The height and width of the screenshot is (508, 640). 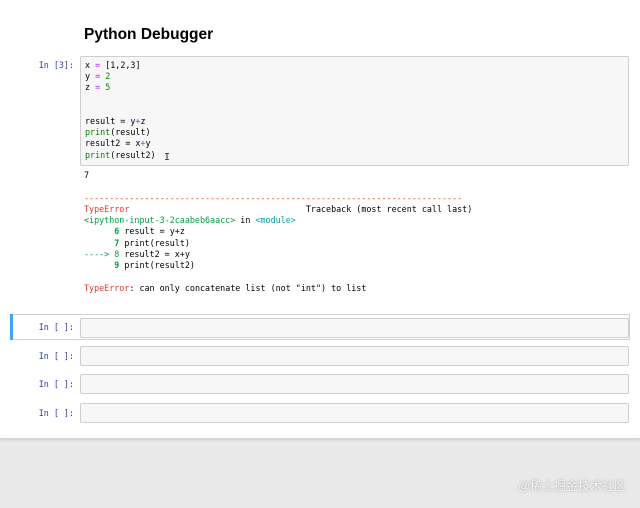 What do you see at coordinates (56, 65) in the screenshot?
I see `cell-prompt: In [3]:` at bounding box center [56, 65].